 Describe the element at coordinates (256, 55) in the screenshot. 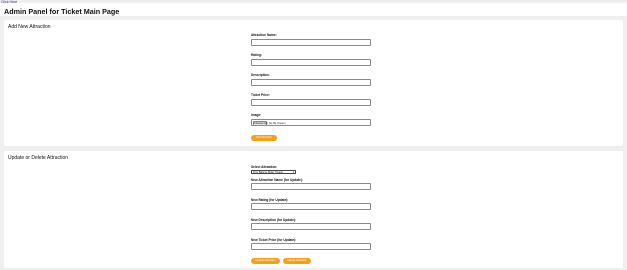

I see `rating-label: Rating:` at that location.